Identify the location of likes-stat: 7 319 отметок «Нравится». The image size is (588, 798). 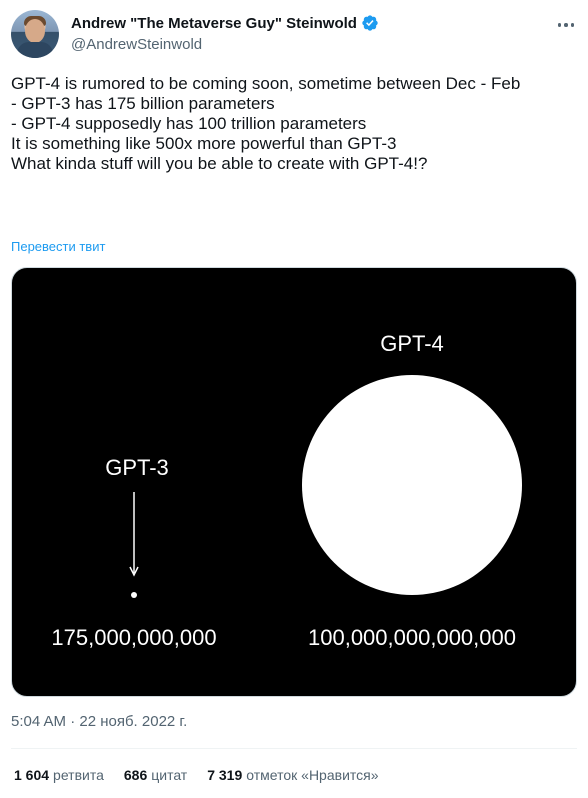
(292, 775).